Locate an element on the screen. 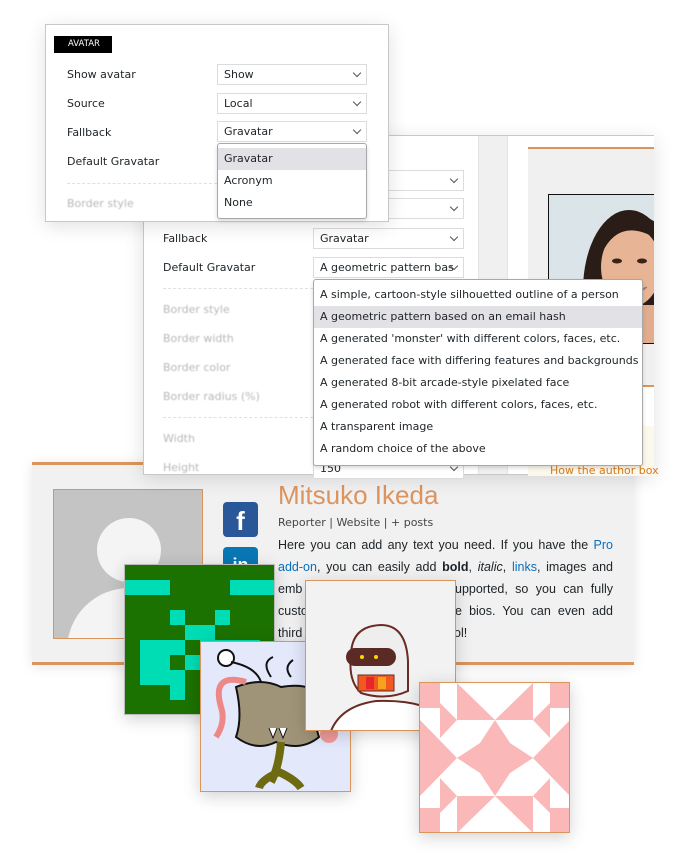 The width and height of the screenshot is (680, 858). show-avatar-label: Show avatar is located at coordinates (101, 74).